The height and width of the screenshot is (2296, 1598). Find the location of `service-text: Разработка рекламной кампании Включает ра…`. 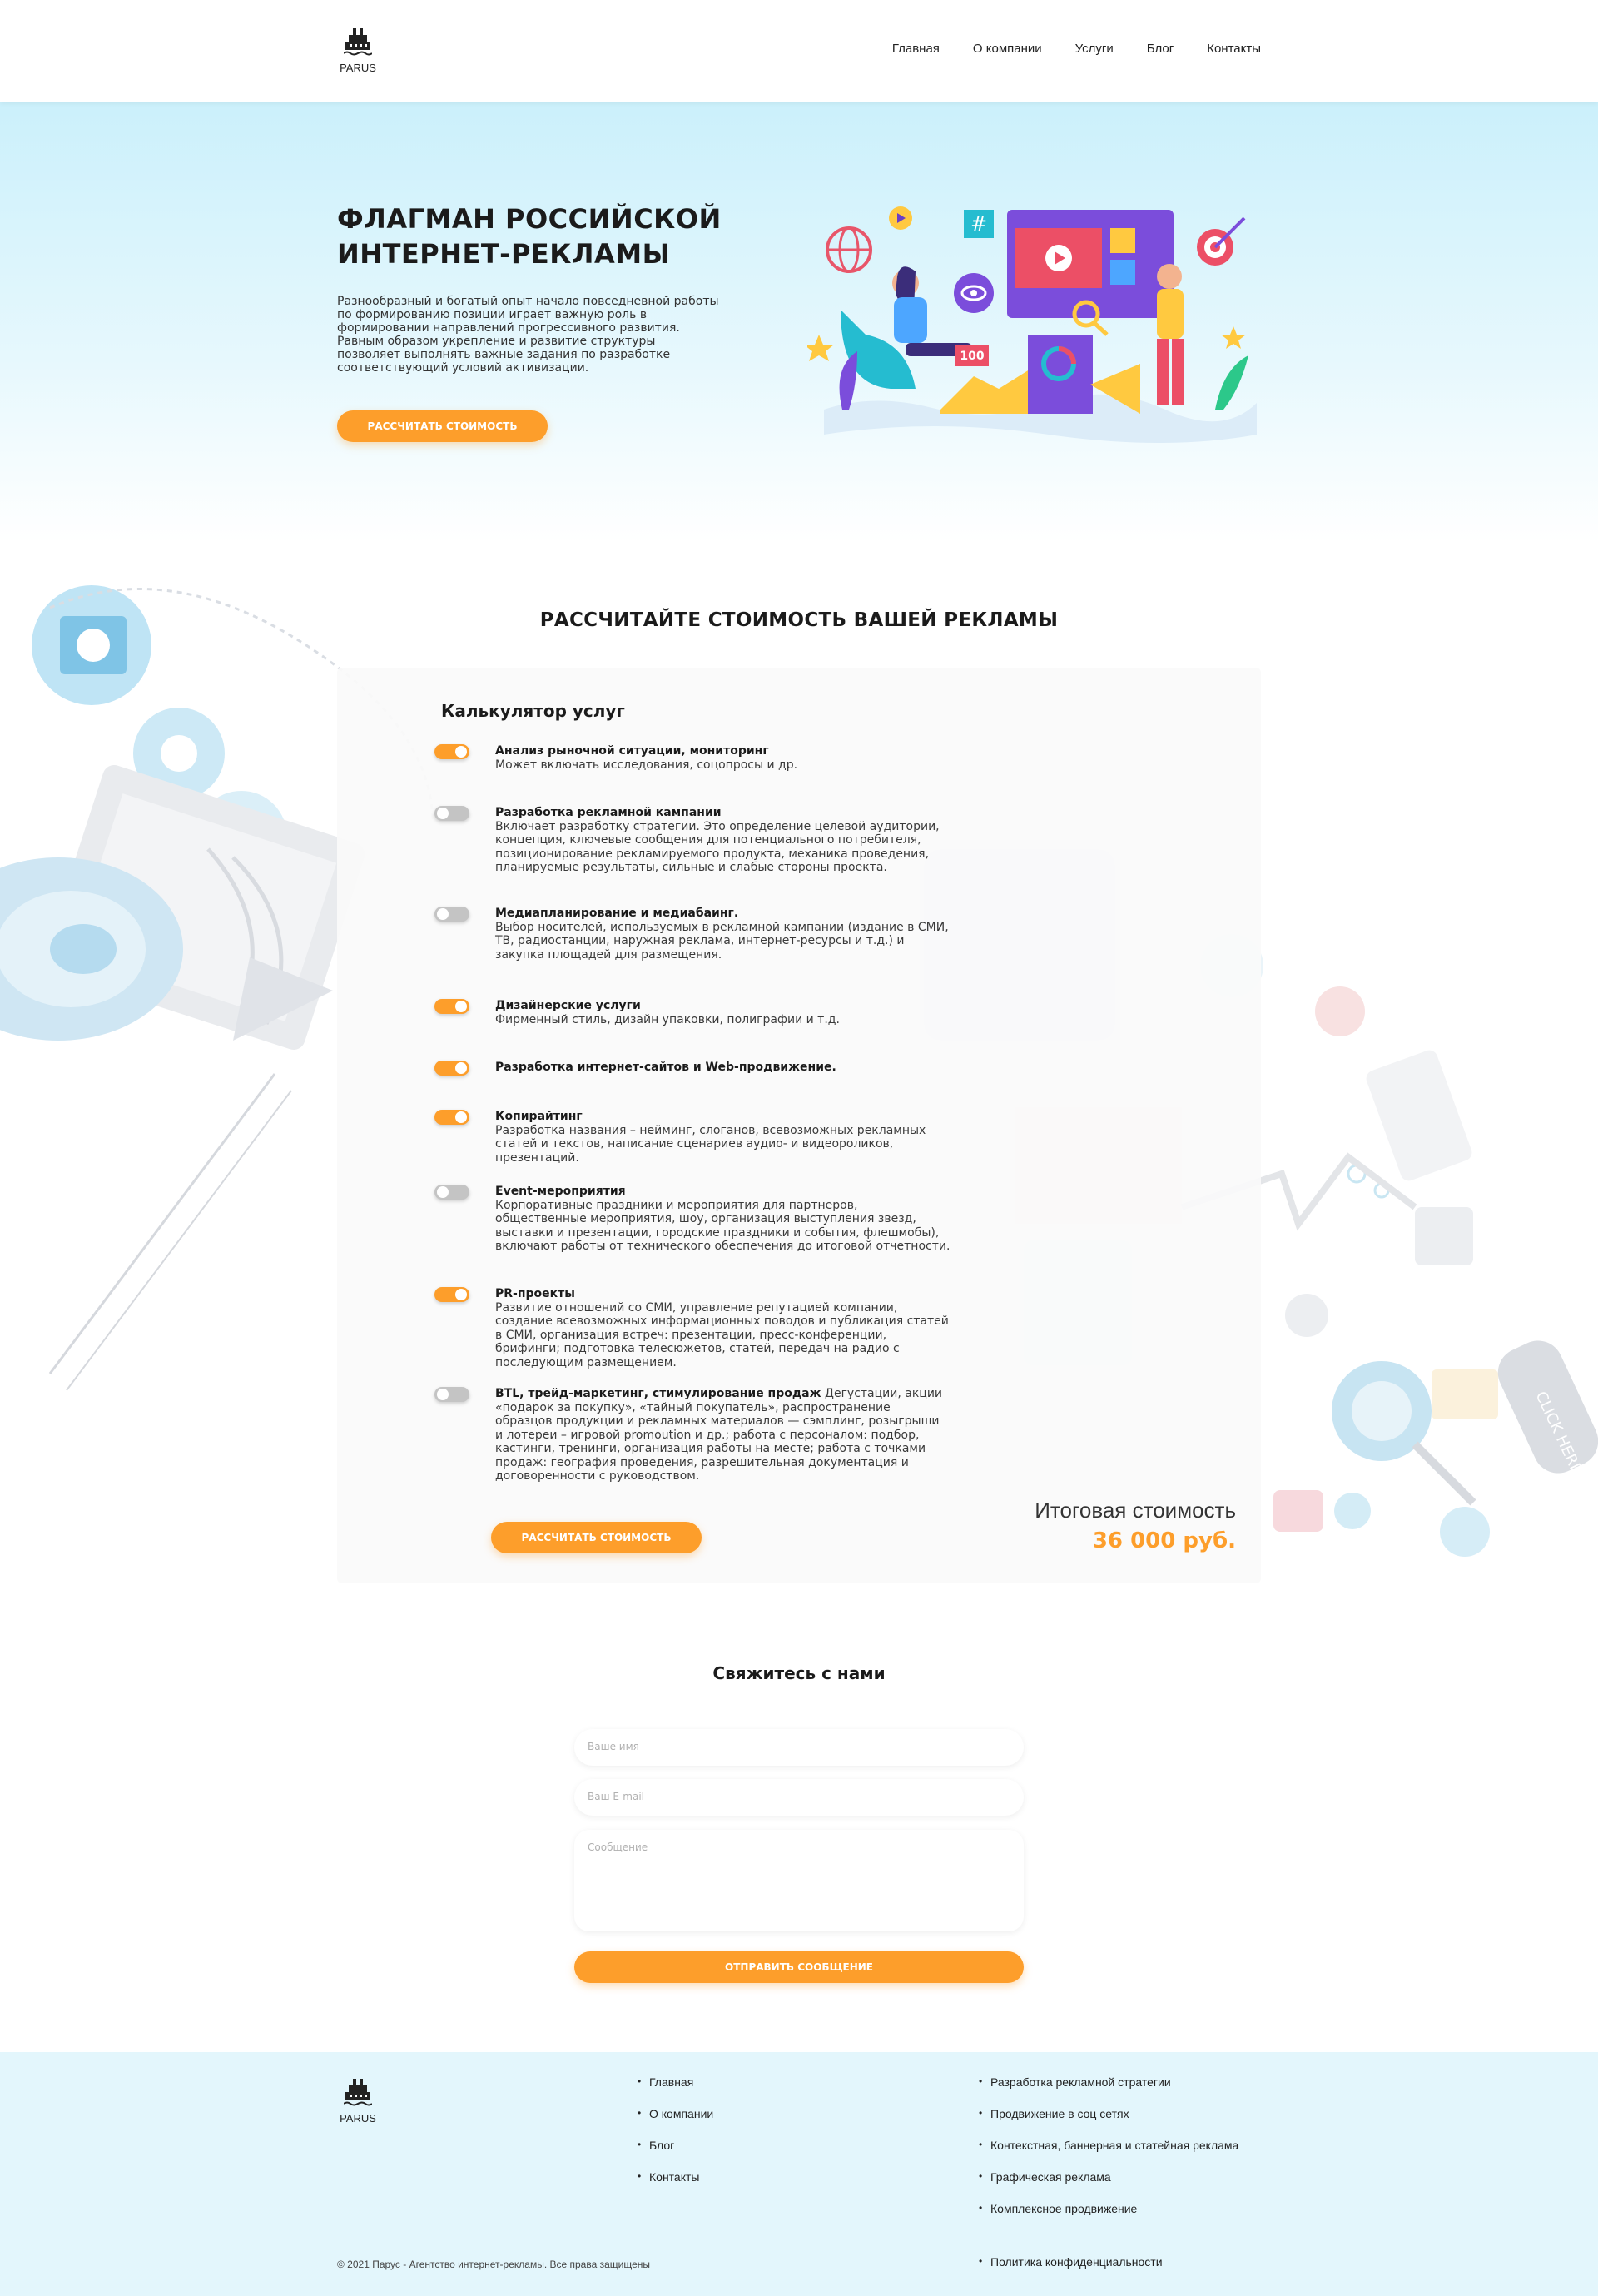

service-text: Разработка рекламной кампании Включает ра… is located at coordinates (722, 840).